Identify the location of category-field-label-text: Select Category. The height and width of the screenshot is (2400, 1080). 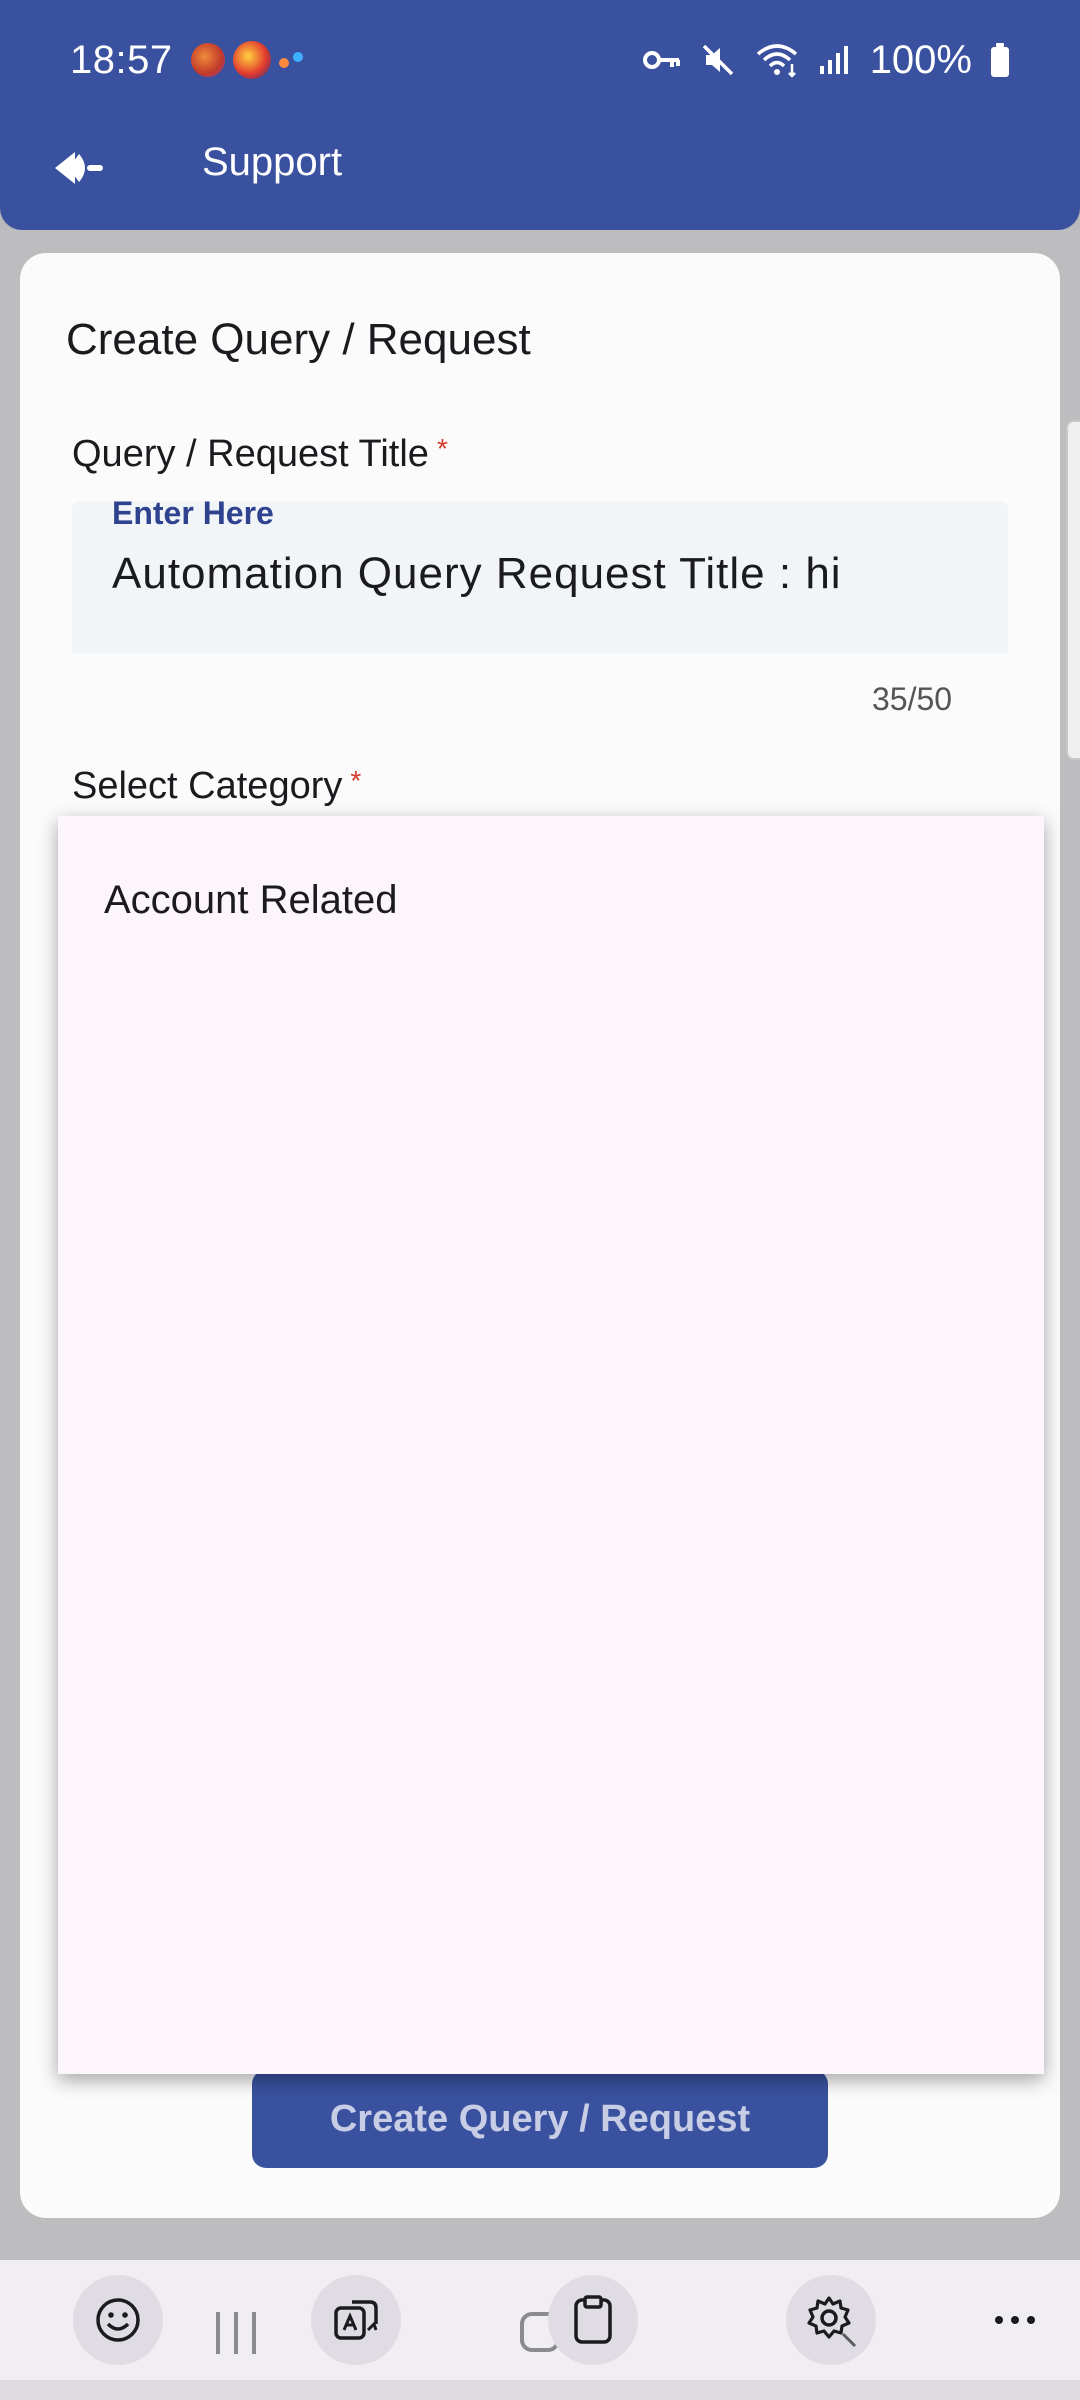
(207, 786).